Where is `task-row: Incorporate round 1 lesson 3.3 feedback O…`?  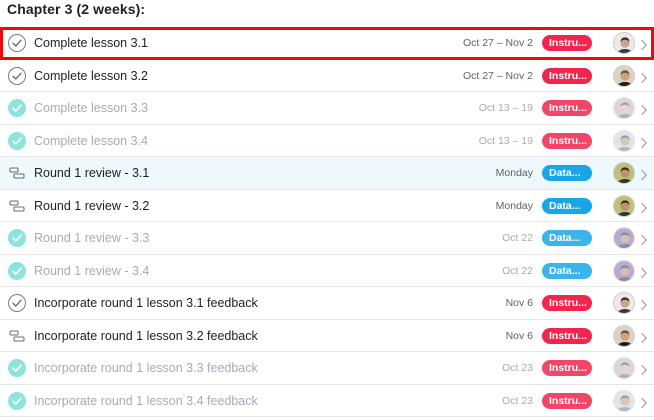
task-row: Incorporate round 1 lesson 3.3 feedback O… is located at coordinates (327, 368).